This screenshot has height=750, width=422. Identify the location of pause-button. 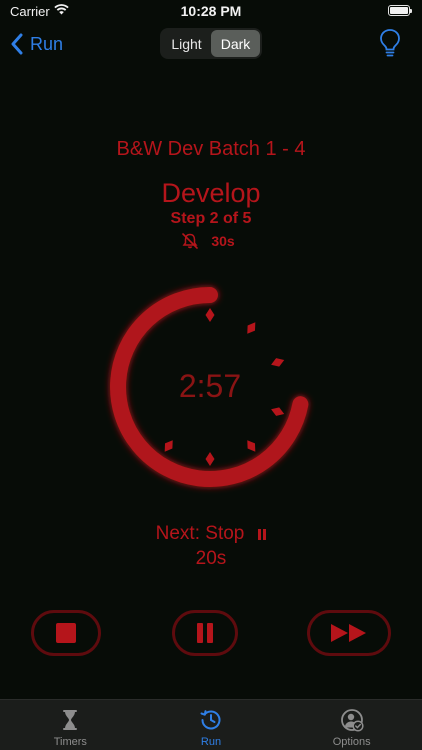
(205, 633).